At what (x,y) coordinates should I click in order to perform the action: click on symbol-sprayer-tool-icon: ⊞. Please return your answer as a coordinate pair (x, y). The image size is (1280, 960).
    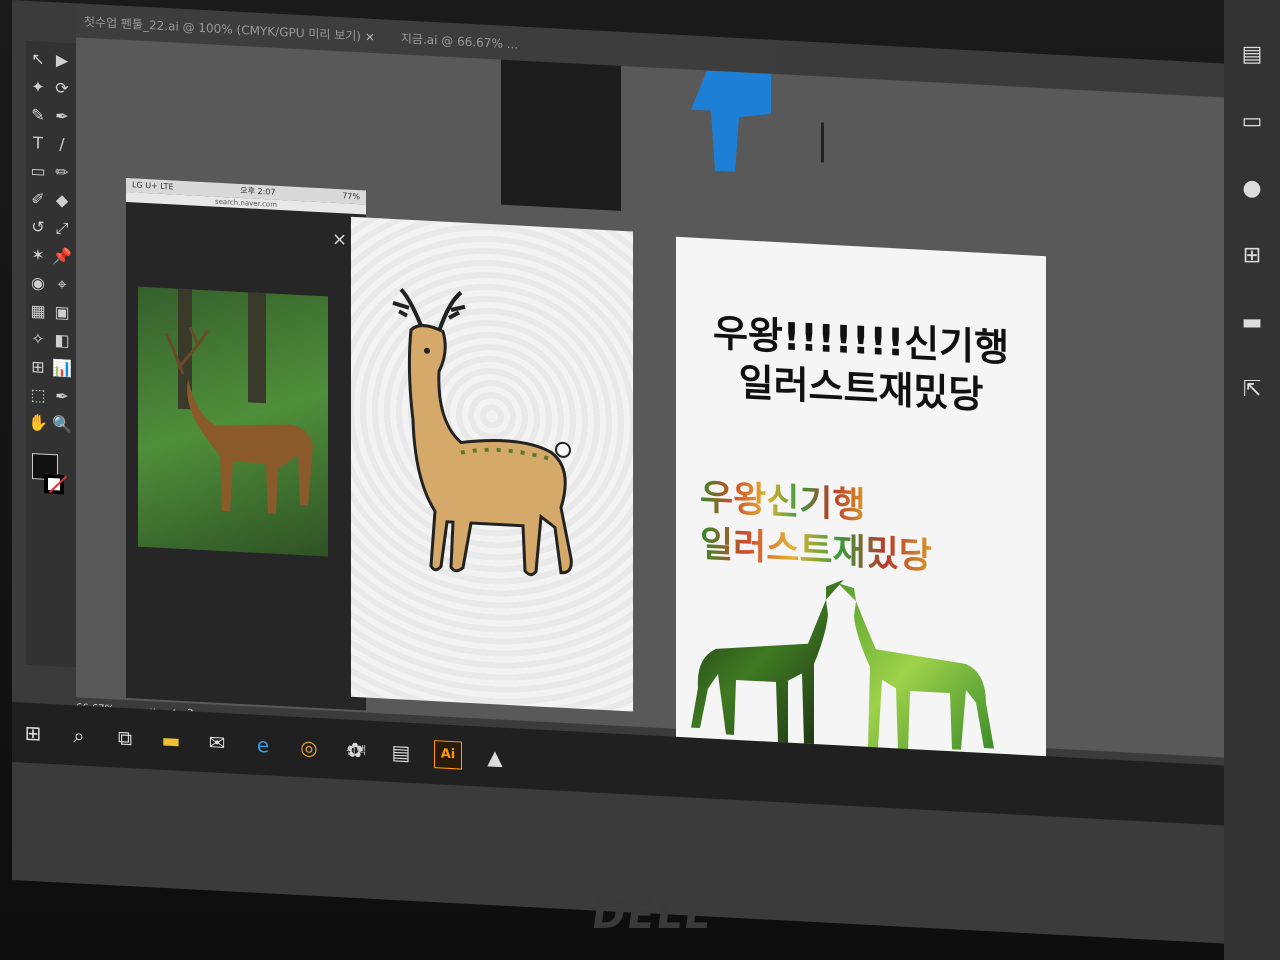
    Looking at the image, I should click on (38, 367).